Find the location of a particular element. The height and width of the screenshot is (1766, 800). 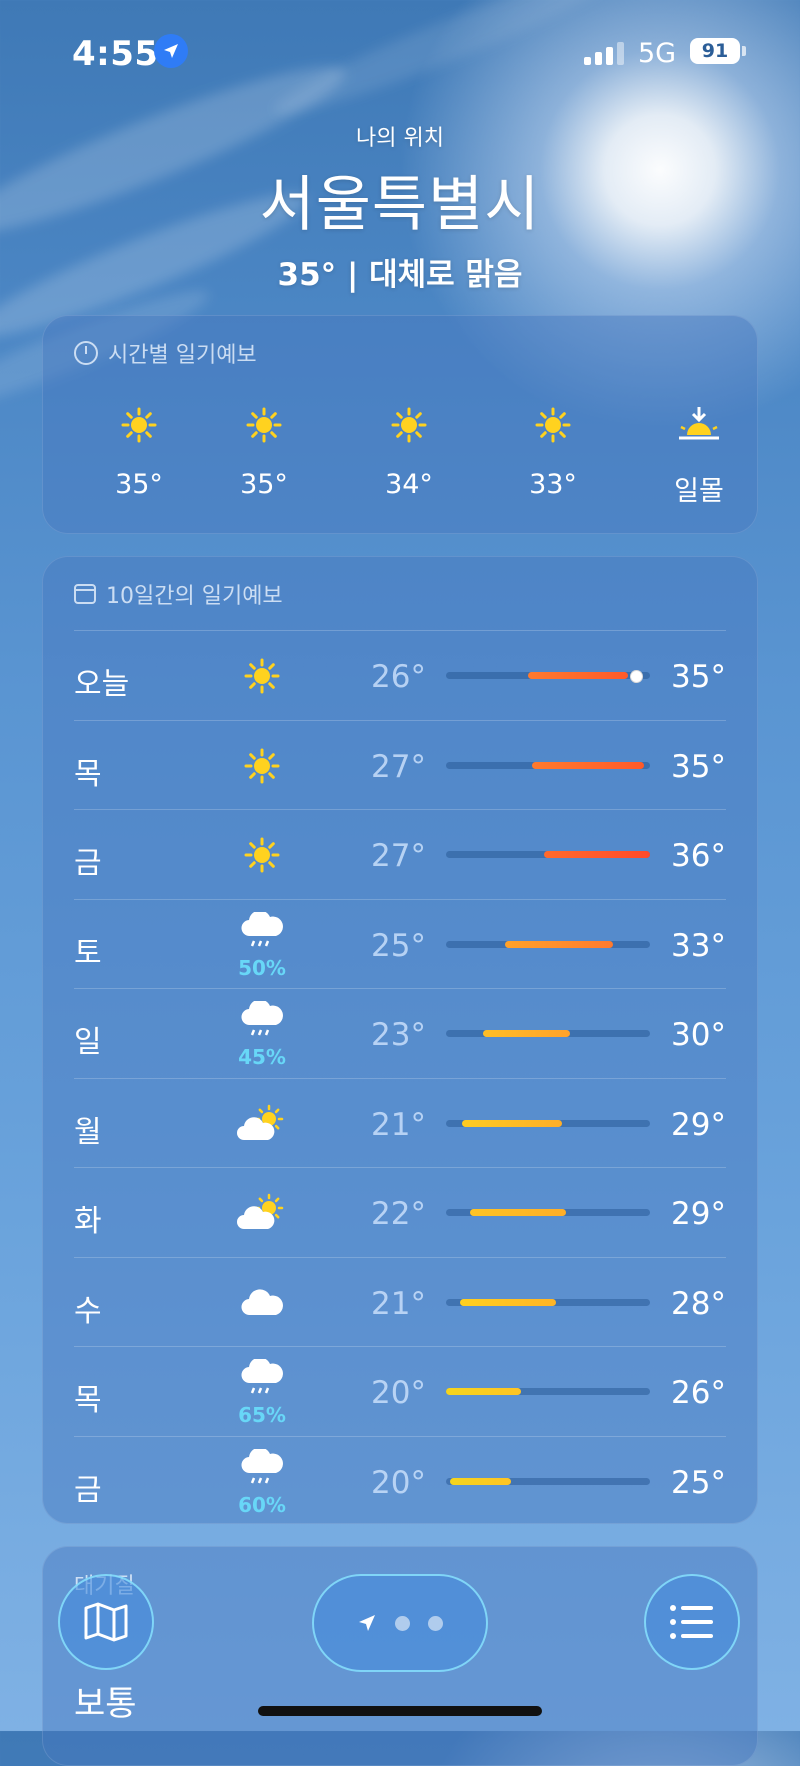

forecast-day-row: 월 21° 29° is located at coordinates (400, 1122).